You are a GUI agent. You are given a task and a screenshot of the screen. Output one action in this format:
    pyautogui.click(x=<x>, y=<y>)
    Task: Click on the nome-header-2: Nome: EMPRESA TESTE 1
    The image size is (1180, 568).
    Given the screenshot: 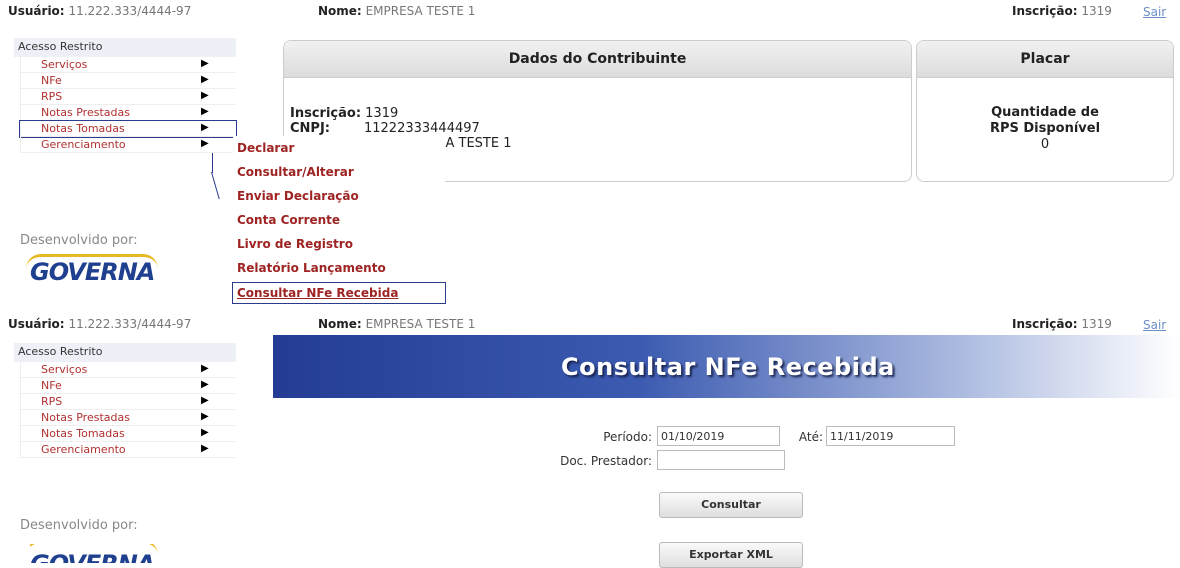 What is the action you would take?
    pyautogui.click(x=396, y=324)
    